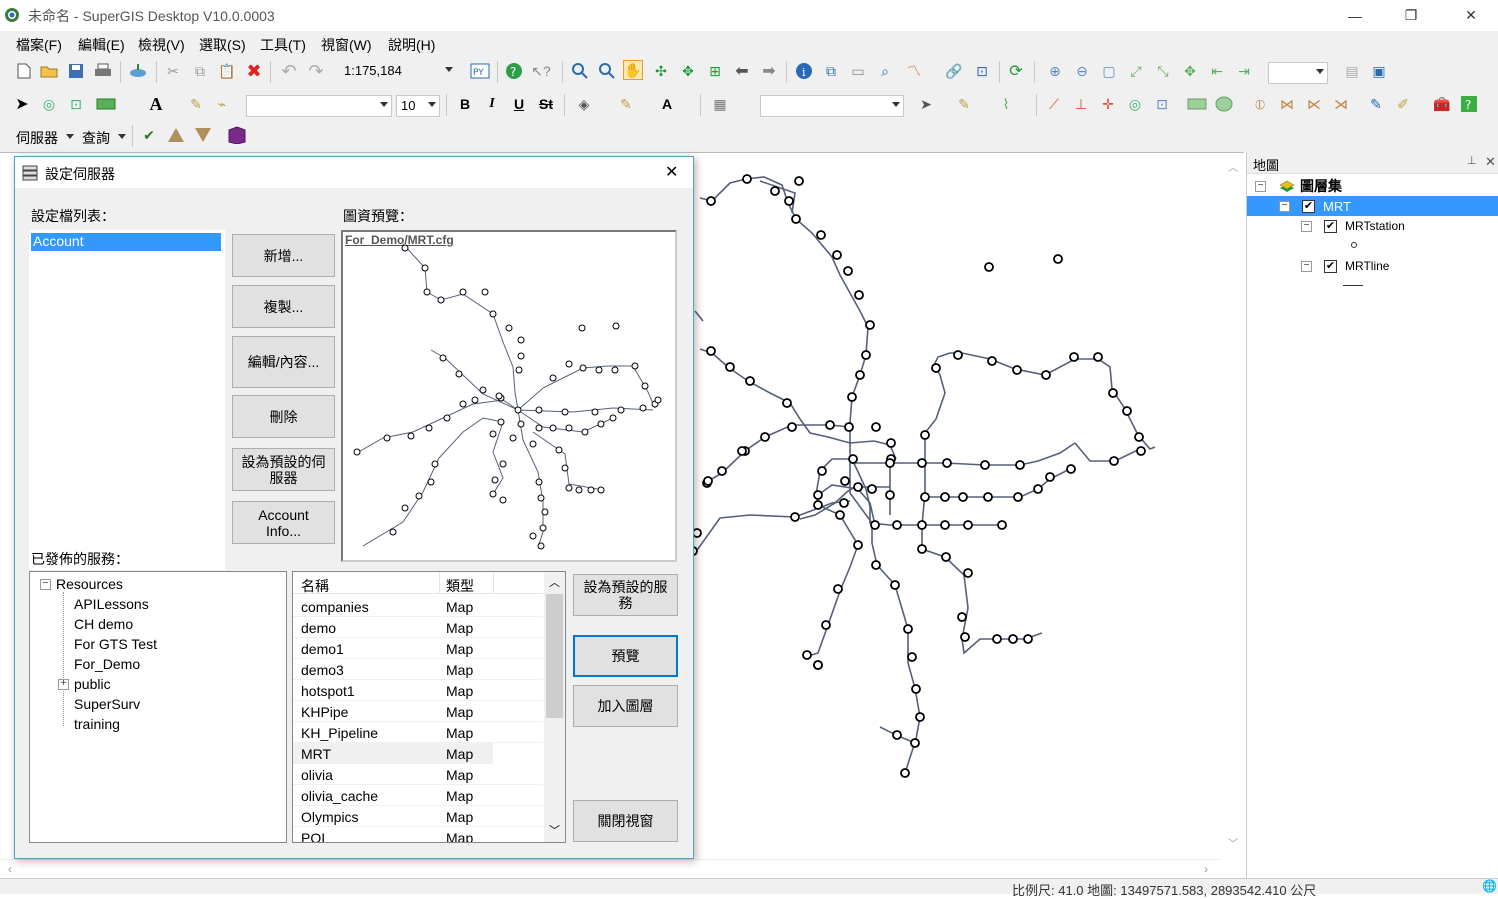 The image size is (1498, 899). Describe the element at coordinates (222, 104) in the screenshot. I see `edit-vertices-icon: ⌁` at that location.